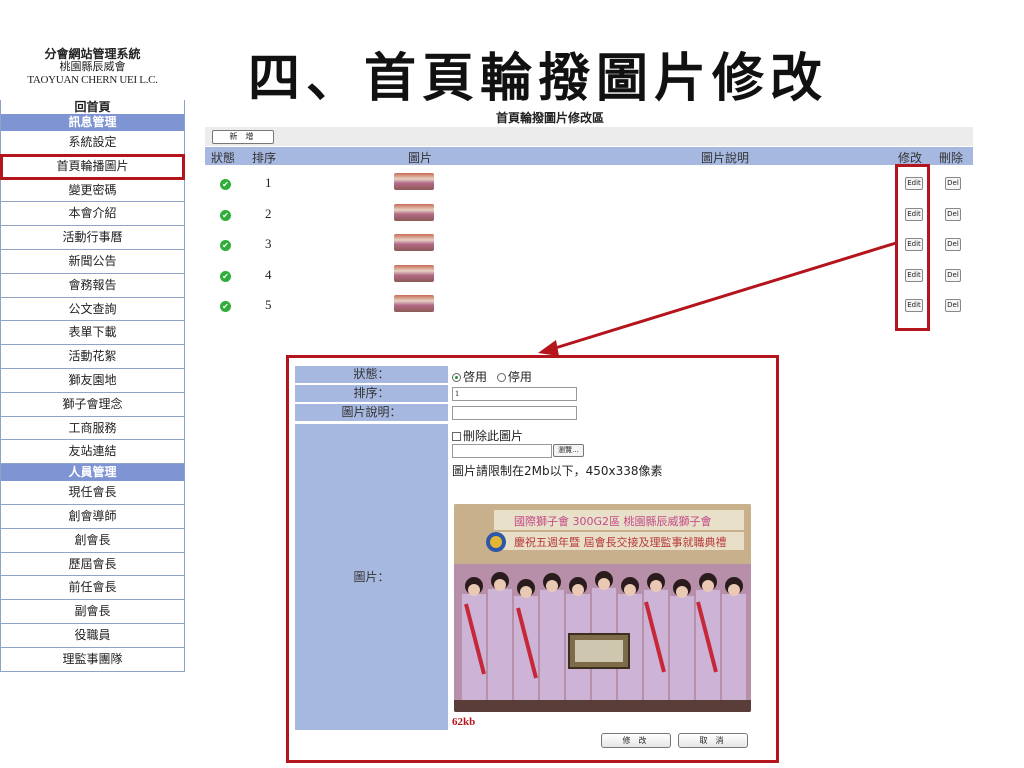 This screenshot has width=1024, height=768. I want to click on photo-banner-line-2: 慶祝五週年暨 屆會長交接及理監事就職典禮, so click(620, 542).